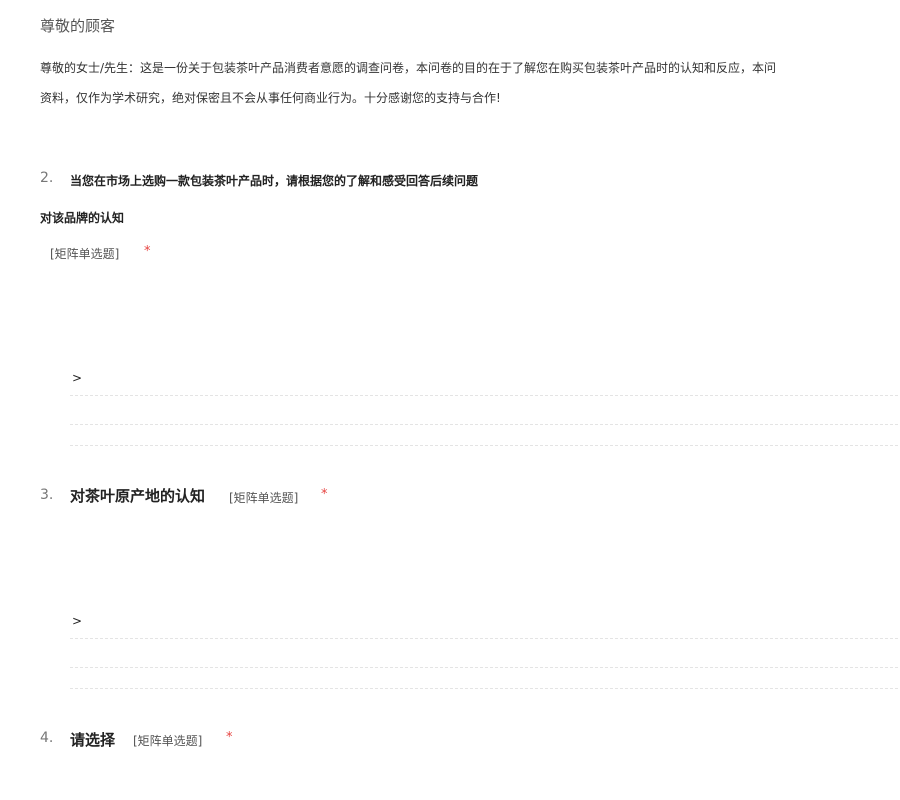  Describe the element at coordinates (274, 181) in the screenshot. I see `question-title: 当您在市场上选购一款包装茶叶产品时，请根据您的了解和感受回答后续问题` at that location.